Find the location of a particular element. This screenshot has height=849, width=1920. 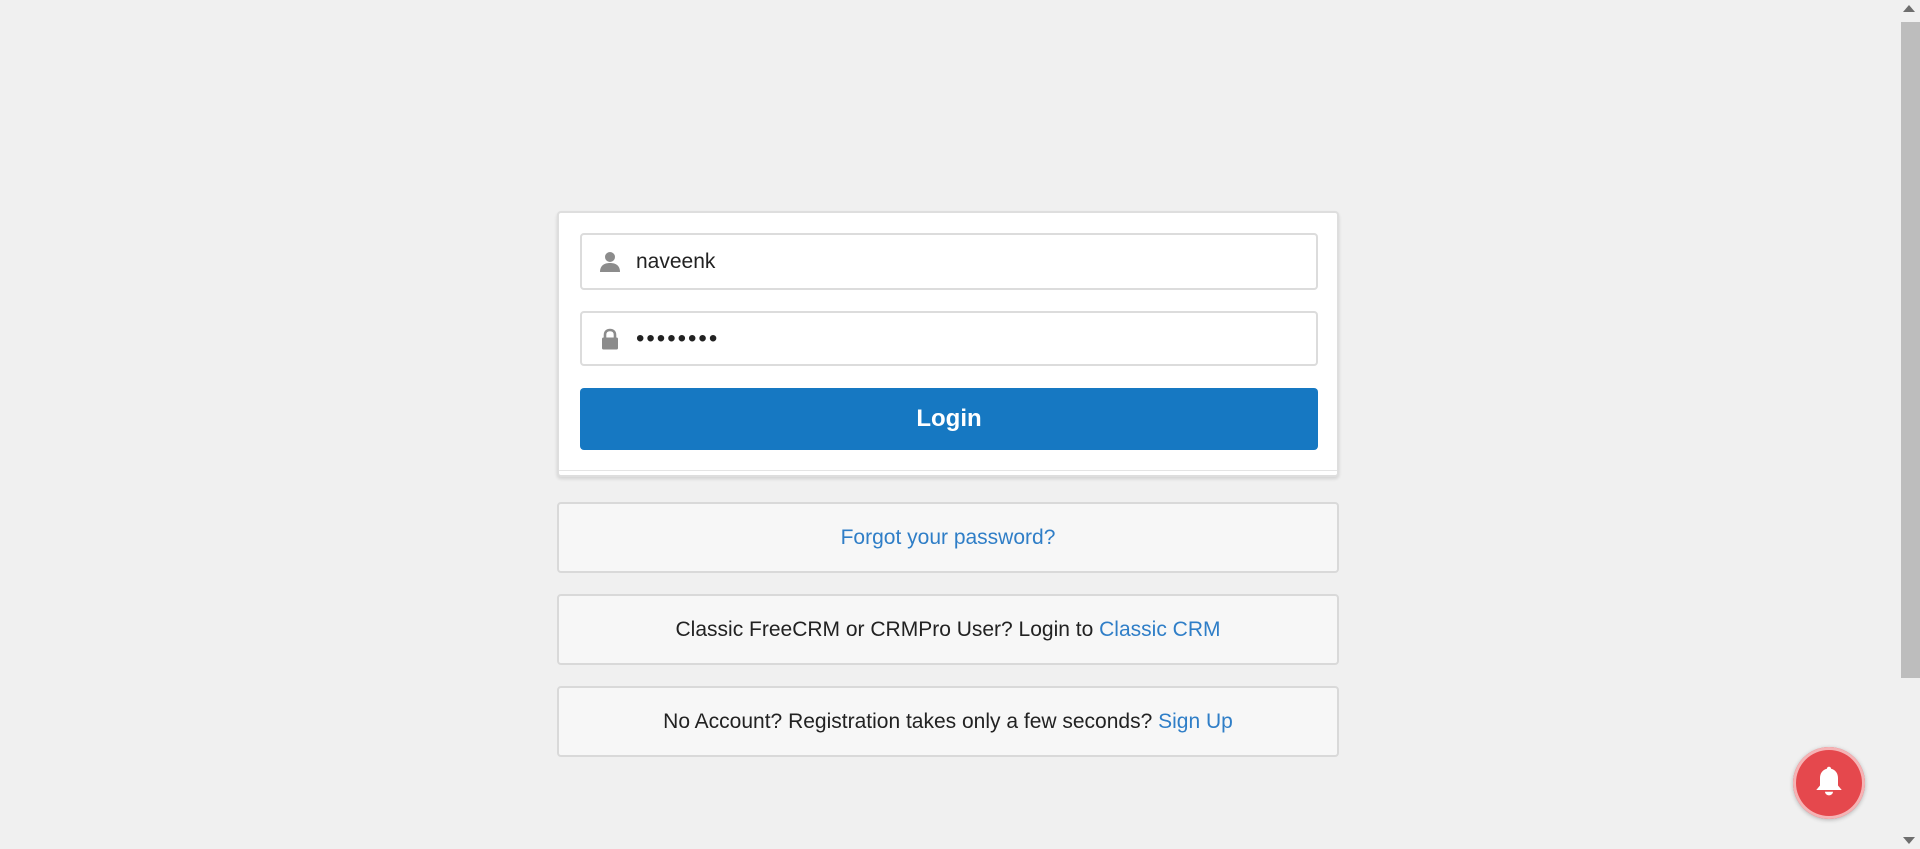

username-input is located at coordinates (971, 261).